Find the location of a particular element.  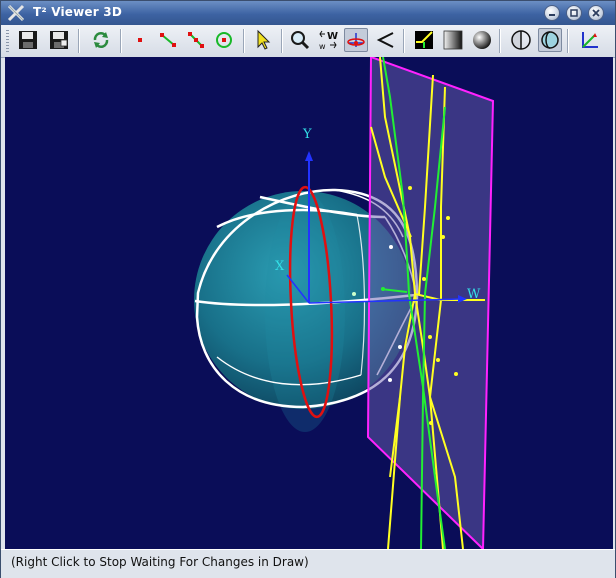

gradient-shading-button is located at coordinates (453, 40).